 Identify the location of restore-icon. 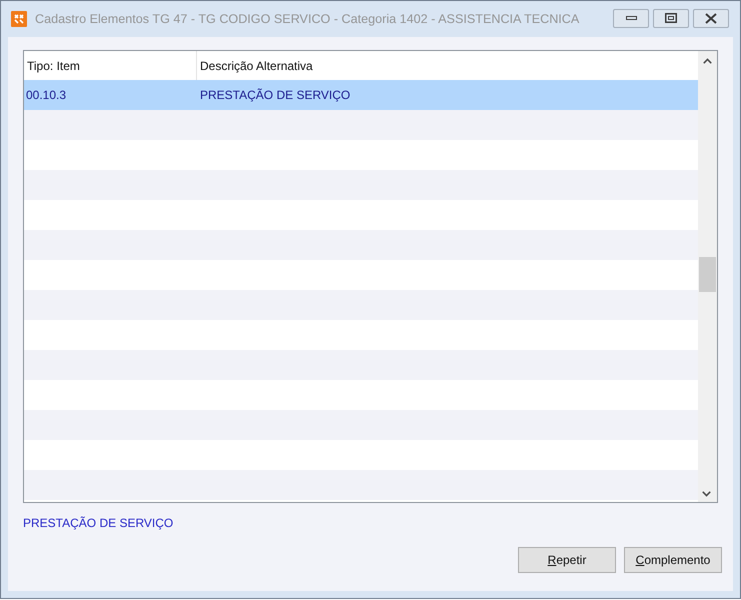
(671, 18).